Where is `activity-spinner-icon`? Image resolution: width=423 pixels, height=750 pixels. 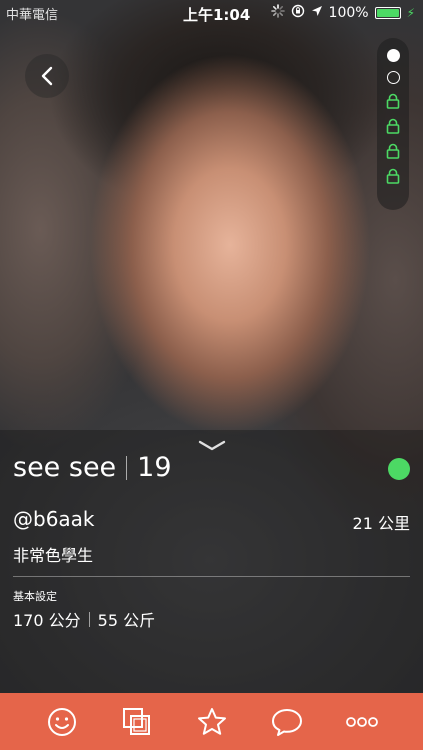 activity-spinner-icon is located at coordinates (277, 13).